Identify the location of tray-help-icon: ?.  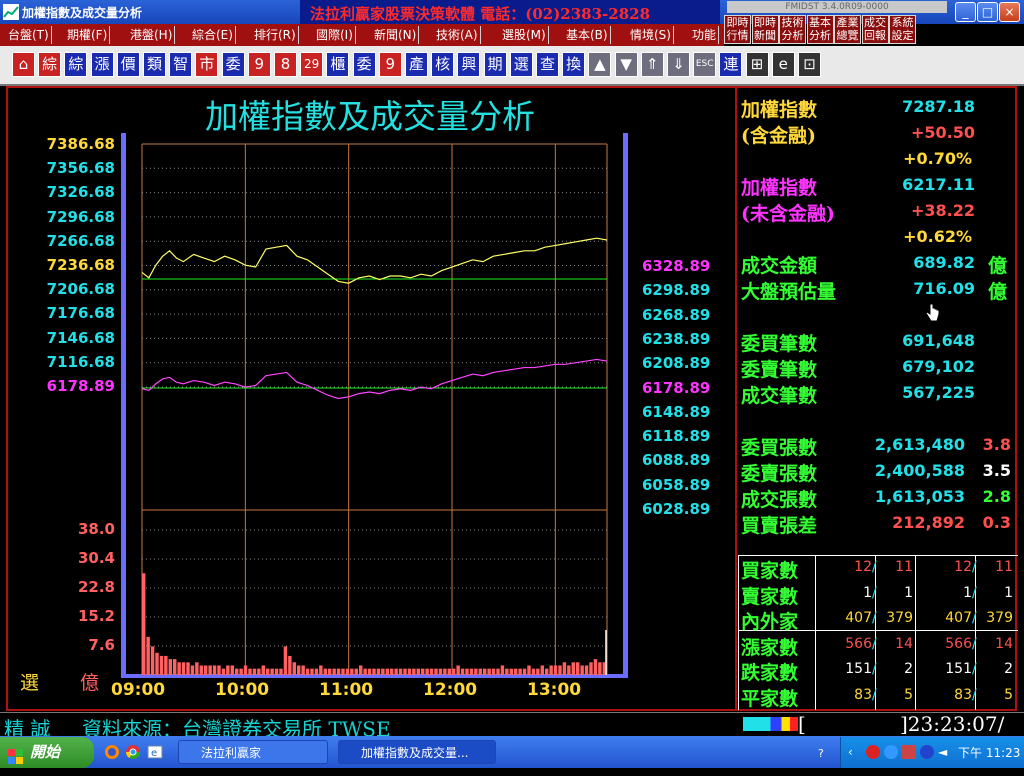
(821, 753).